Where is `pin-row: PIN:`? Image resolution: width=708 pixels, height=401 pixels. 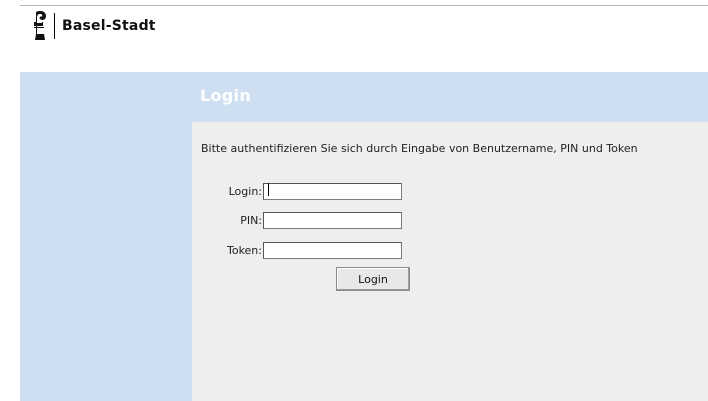 pin-row: PIN: is located at coordinates (301, 220).